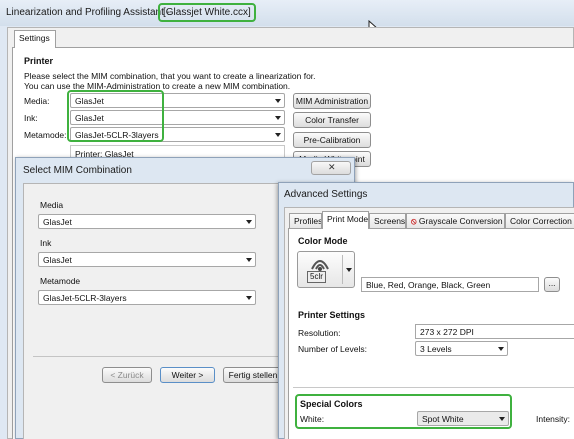 Image resolution: width=574 pixels, height=439 pixels. Describe the element at coordinates (332, 140) in the screenshot. I see `pre-calibration-button: Pre-Calibration` at that location.